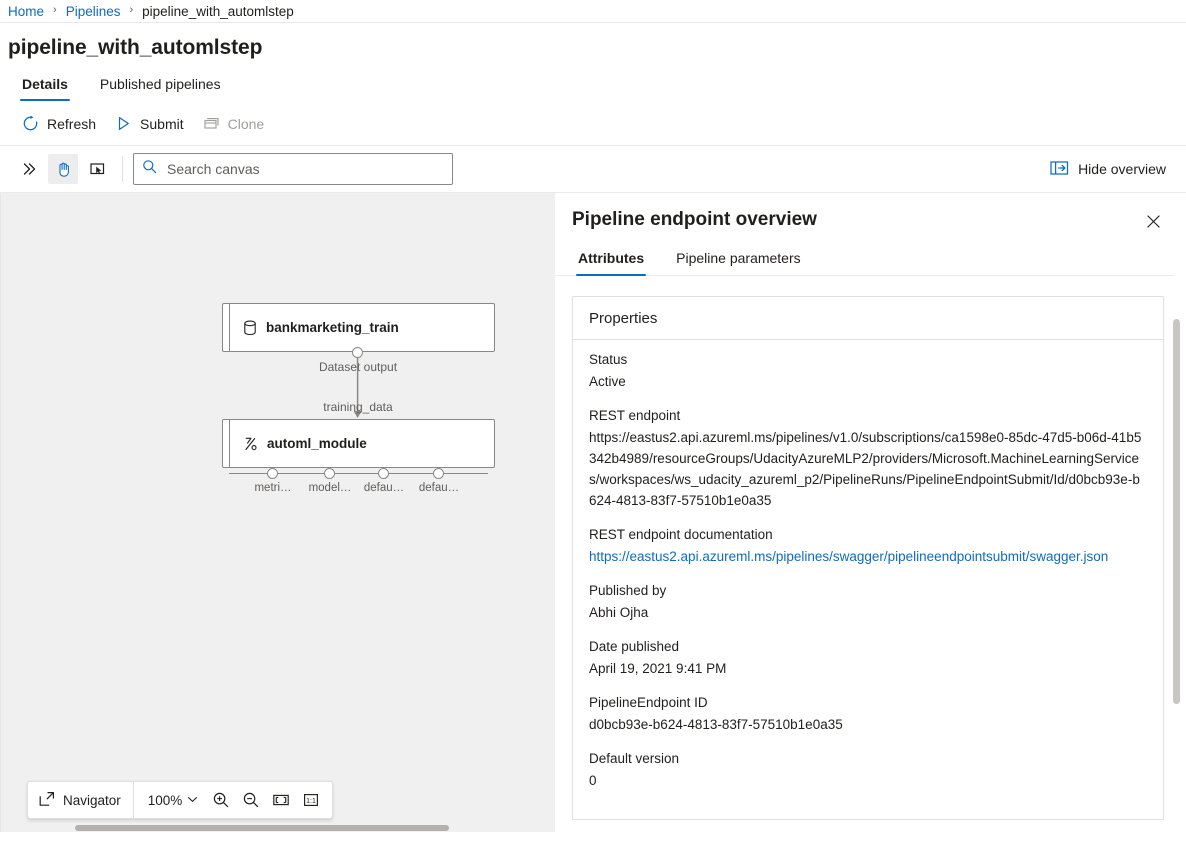 The height and width of the screenshot is (858, 1186). I want to click on svg-text: 1:1, so click(311, 801).